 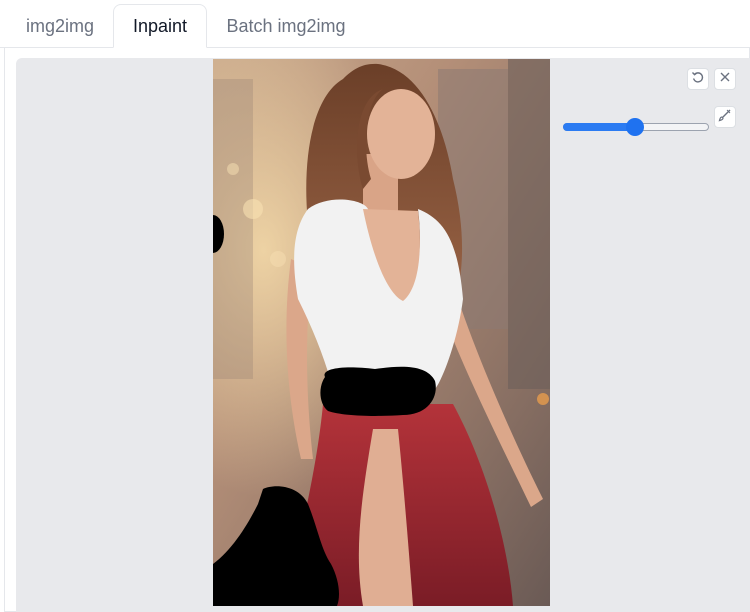 What do you see at coordinates (599, 127) in the screenshot?
I see `slider-fill` at bounding box center [599, 127].